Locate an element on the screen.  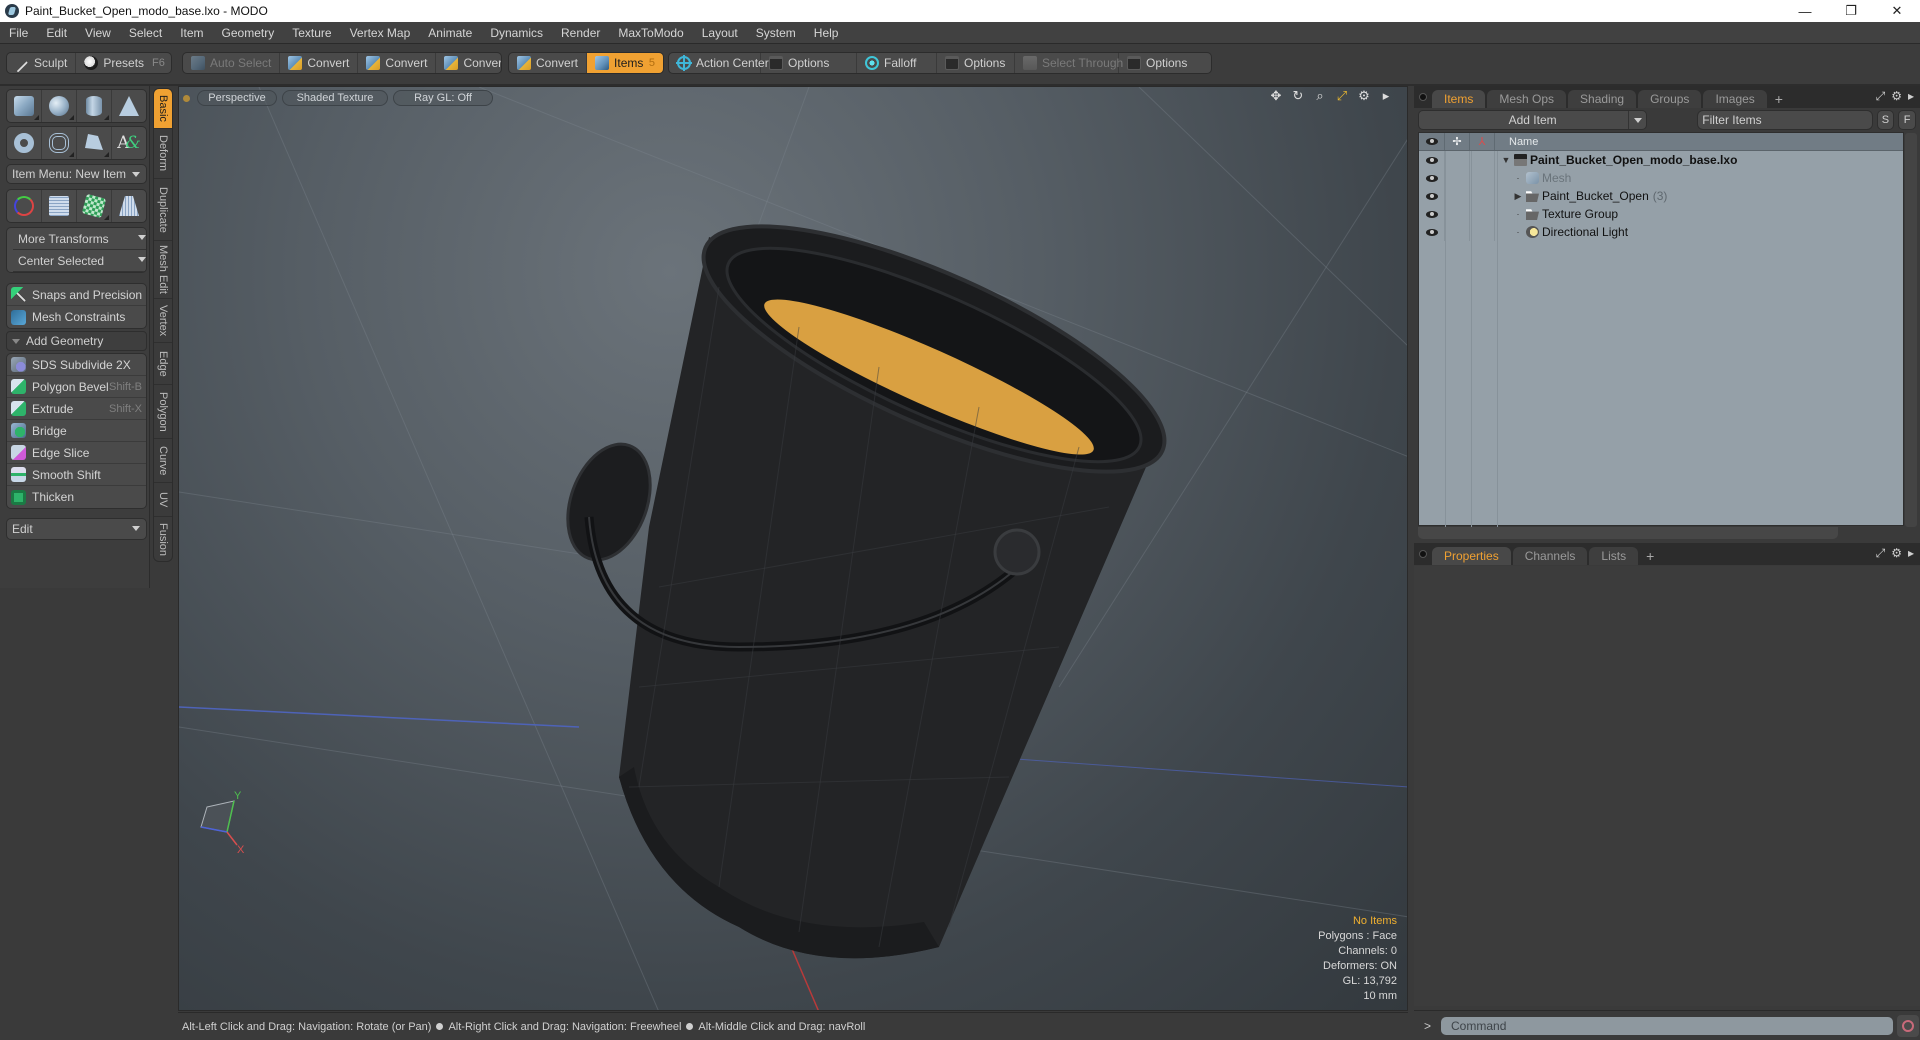
panel-expand-arrow-icon: ▸ is located at coordinates (1911, 553).